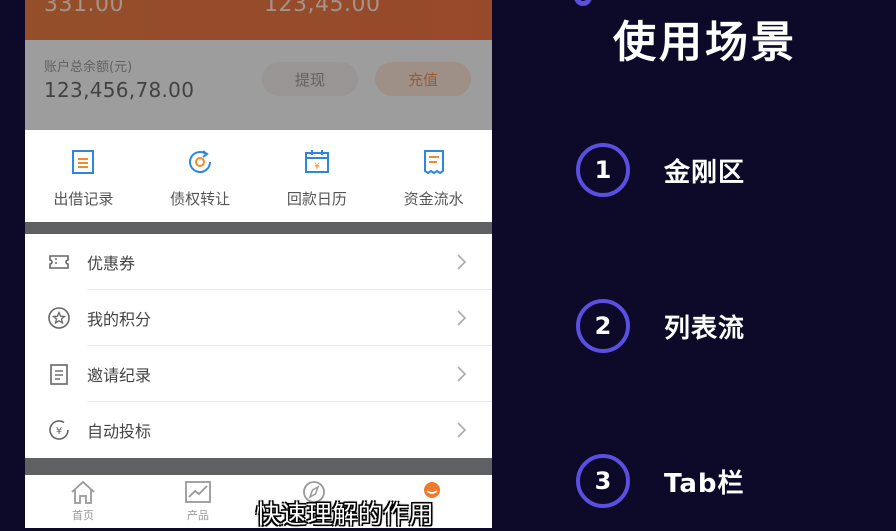 This screenshot has width=896, height=531. I want to click on step-label: 列表流, so click(705, 328).